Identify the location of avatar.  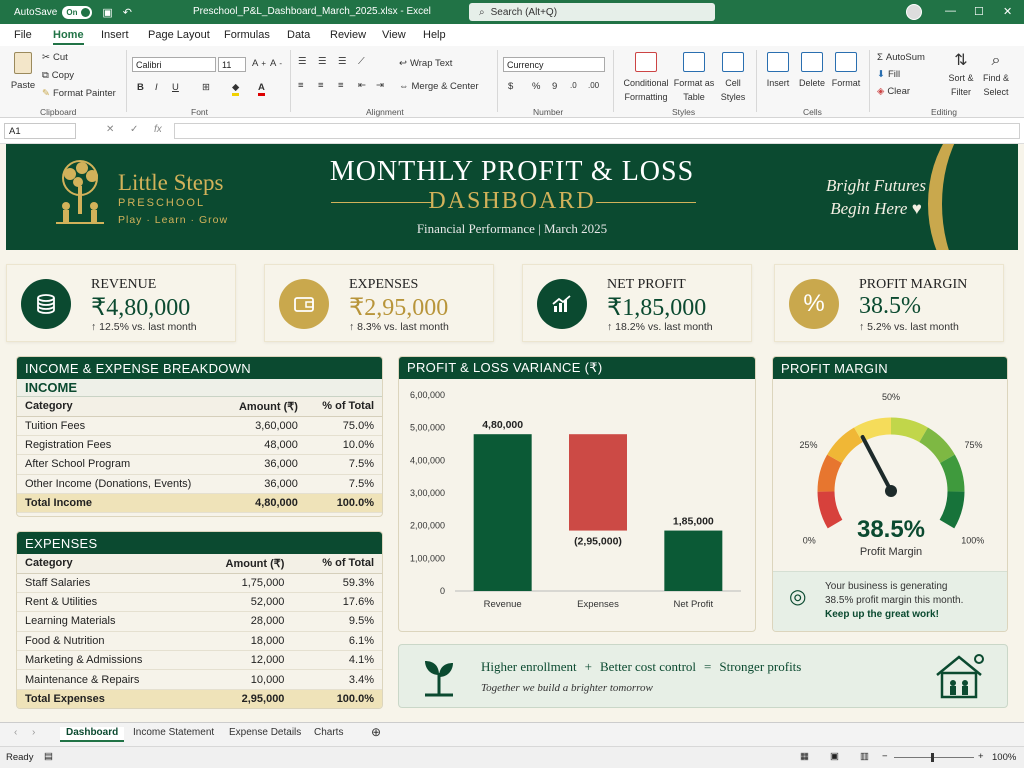
(914, 12).